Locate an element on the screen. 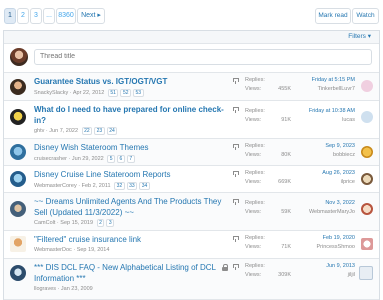 The height and width of the screenshot is (300, 383). thread-page-link: 7 is located at coordinates (130, 159).